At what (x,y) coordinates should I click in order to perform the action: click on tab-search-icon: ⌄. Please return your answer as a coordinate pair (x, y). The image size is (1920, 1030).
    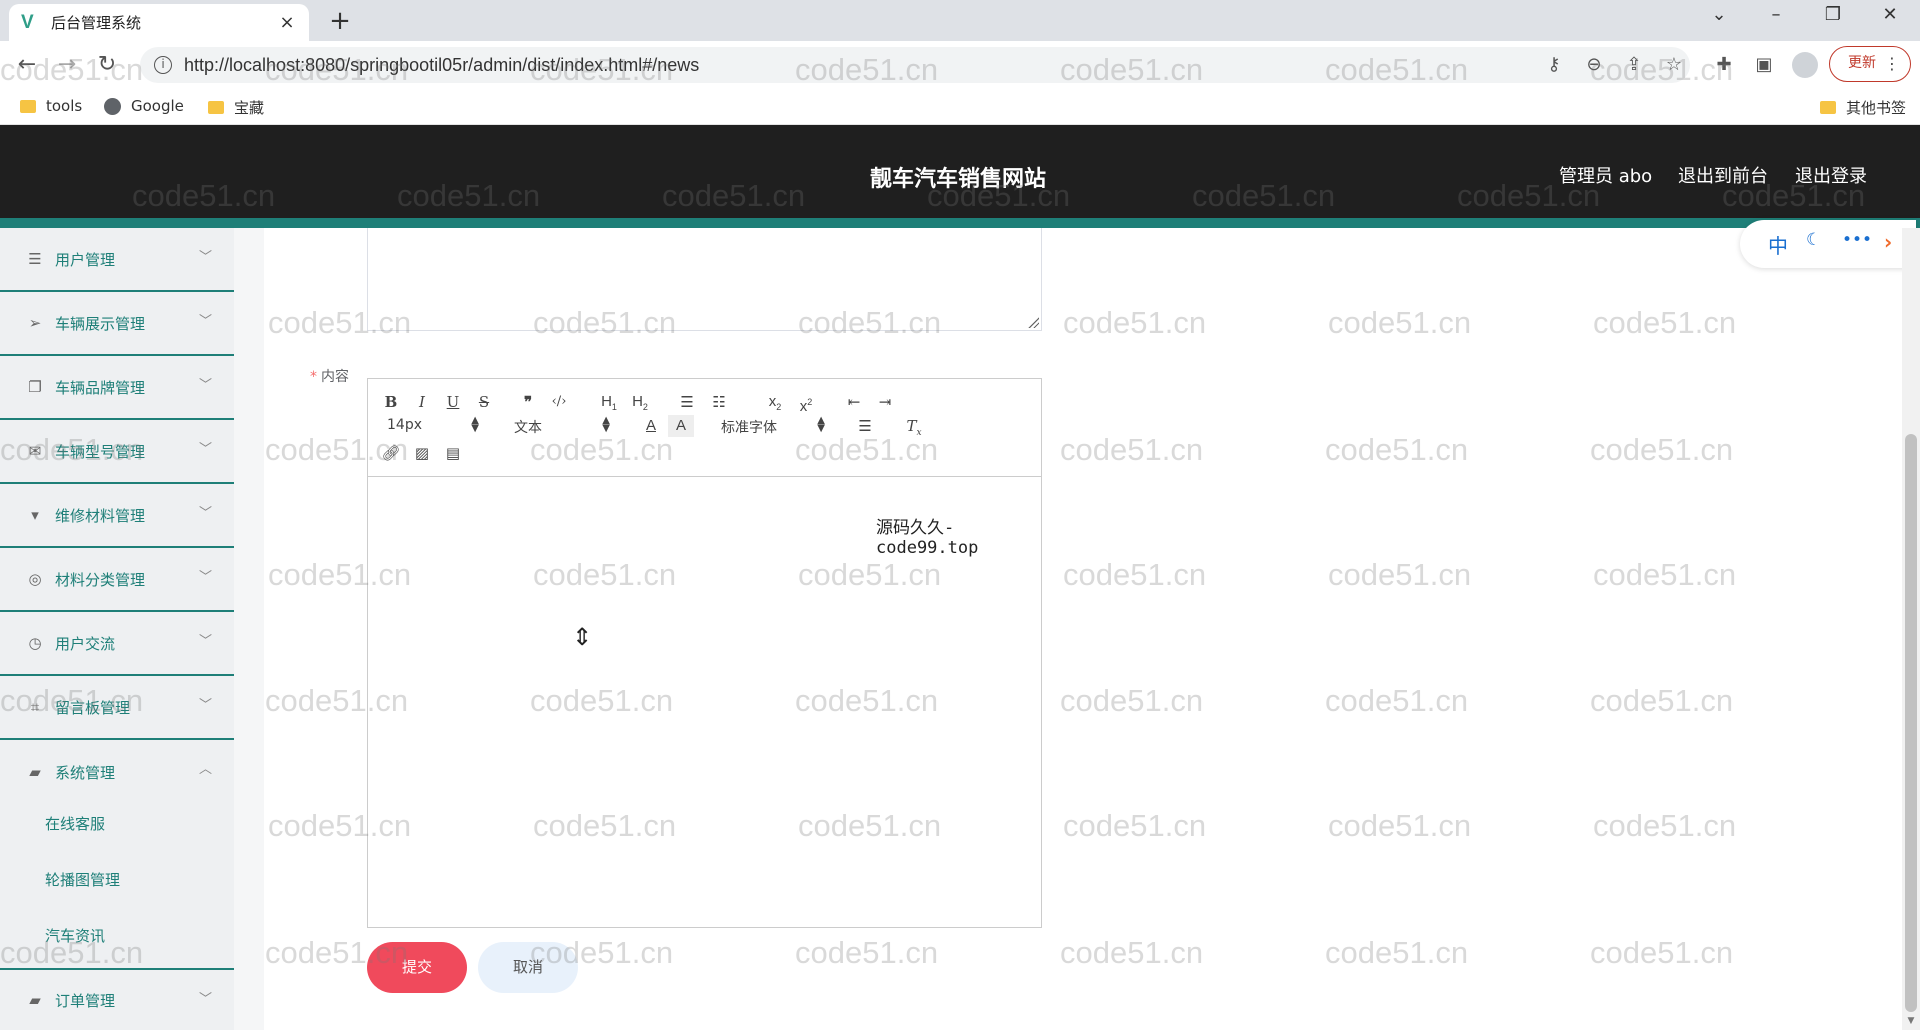
    Looking at the image, I should click on (1719, 14).